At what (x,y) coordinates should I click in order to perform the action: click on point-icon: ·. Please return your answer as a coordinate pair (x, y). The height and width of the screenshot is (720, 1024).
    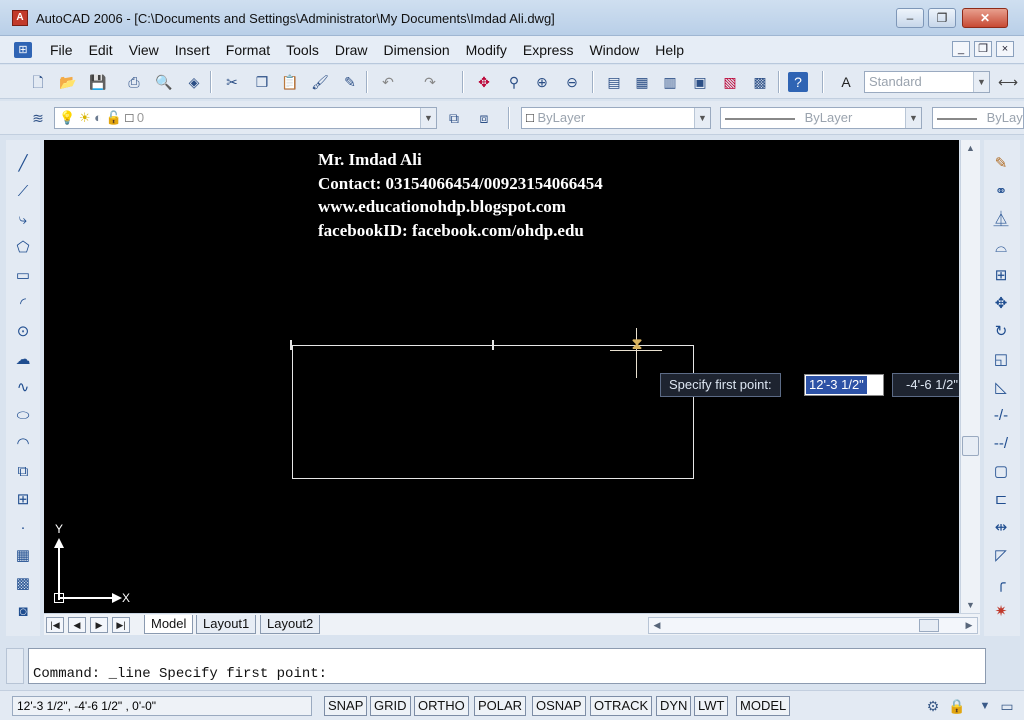
    Looking at the image, I should click on (23, 528).